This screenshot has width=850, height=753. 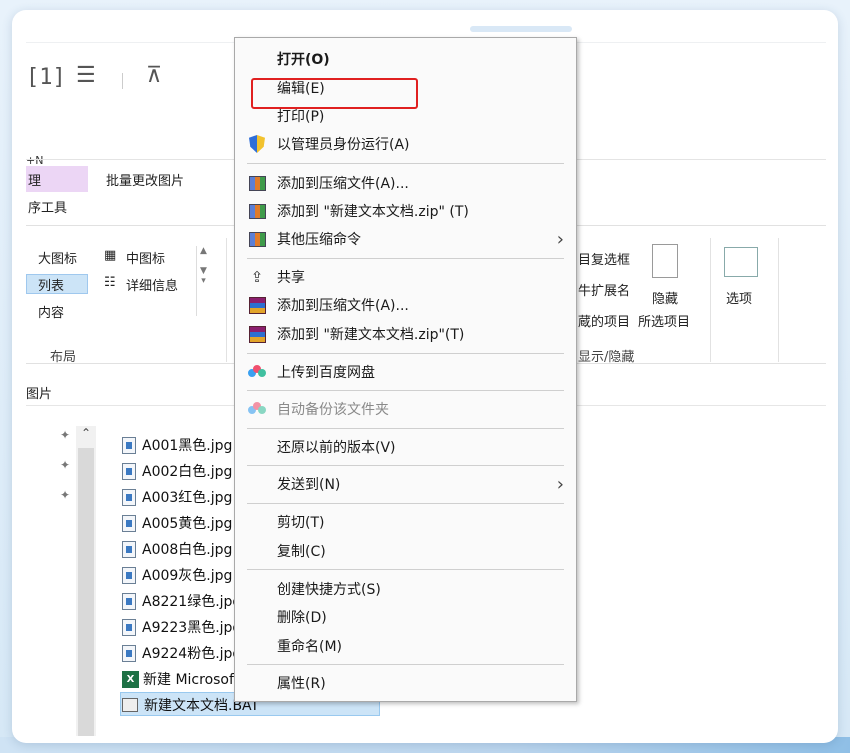 I want to click on menu-item-cut: 剪切(T), so click(x=405, y=522).